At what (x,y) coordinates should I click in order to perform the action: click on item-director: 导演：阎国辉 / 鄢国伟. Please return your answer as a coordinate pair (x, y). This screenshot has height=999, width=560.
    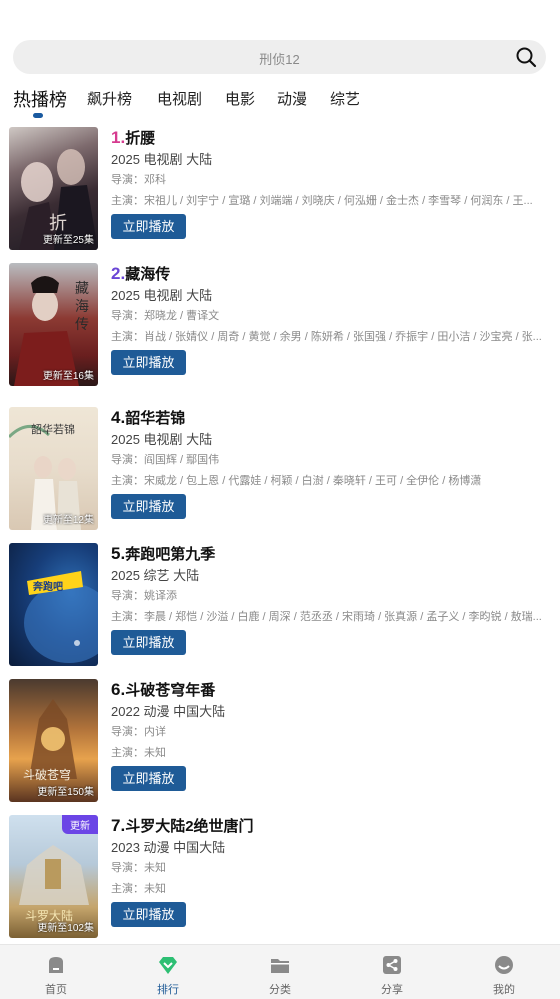
    Looking at the image, I should click on (165, 460).